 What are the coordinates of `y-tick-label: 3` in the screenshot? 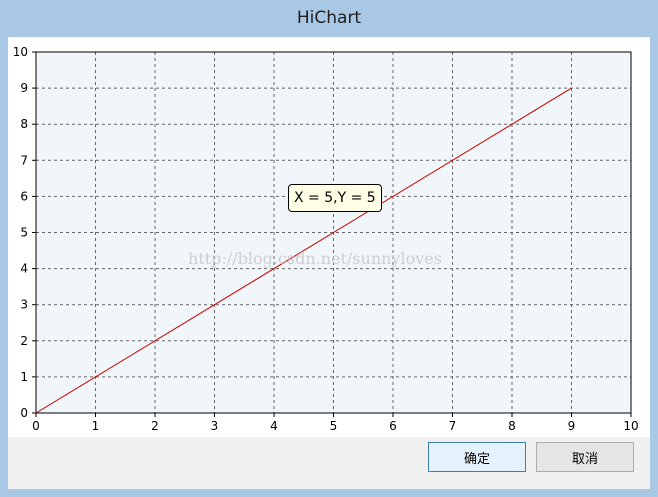 It's located at (24, 305).